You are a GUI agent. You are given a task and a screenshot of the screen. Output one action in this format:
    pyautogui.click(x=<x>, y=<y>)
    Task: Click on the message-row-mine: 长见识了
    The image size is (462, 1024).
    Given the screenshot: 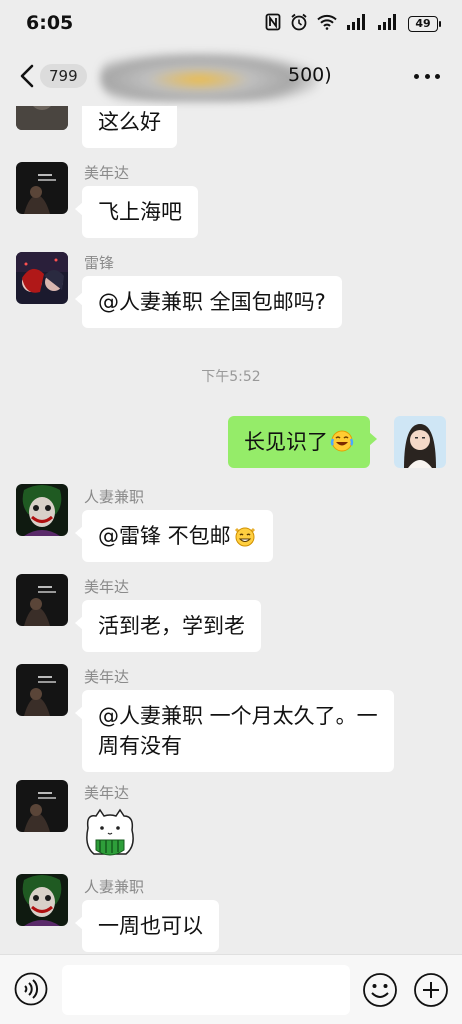 What is the action you would take?
    pyautogui.click(x=231, y=442)
    